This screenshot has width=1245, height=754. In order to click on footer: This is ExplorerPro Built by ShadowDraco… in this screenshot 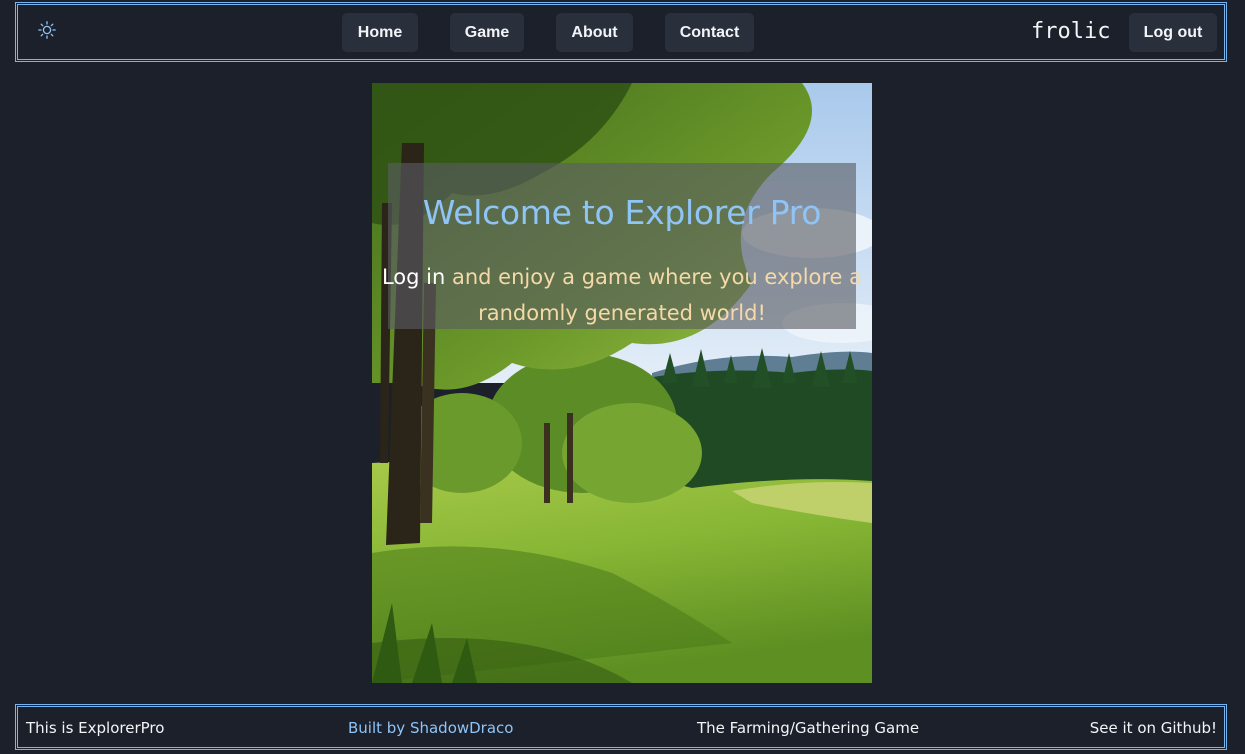, I will do `click(621, 727)`.